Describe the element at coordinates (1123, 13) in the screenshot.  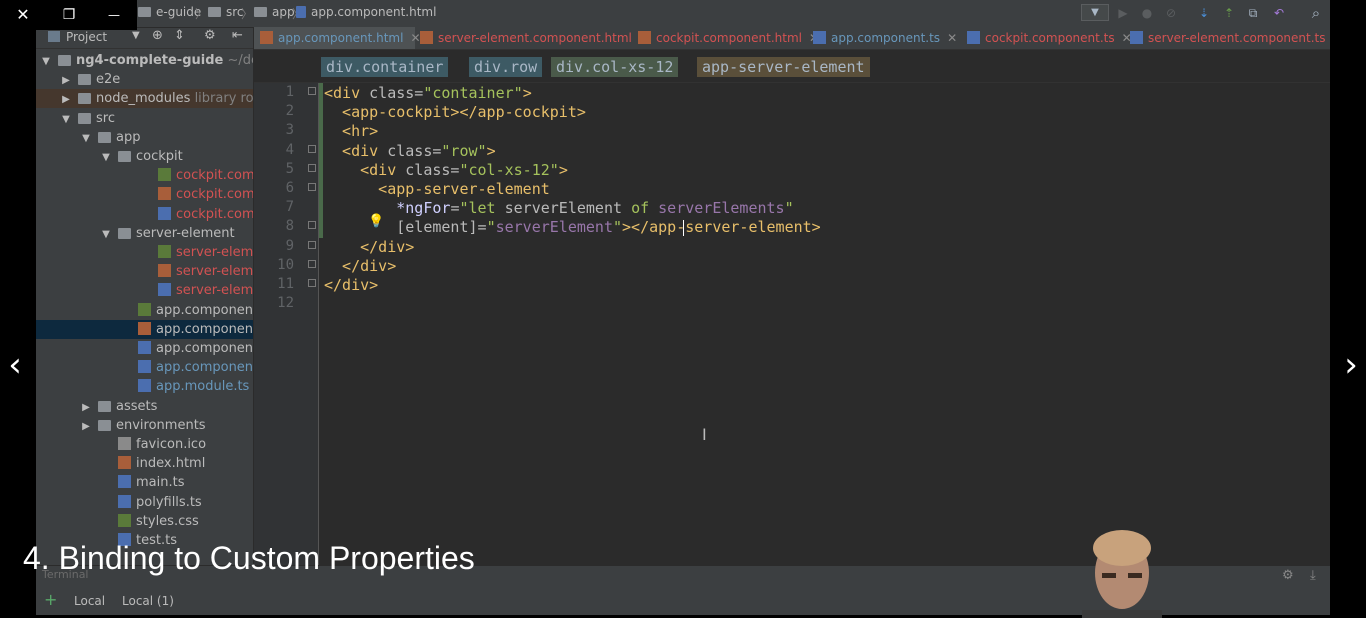
I see `run-icon: ▶` at that location.